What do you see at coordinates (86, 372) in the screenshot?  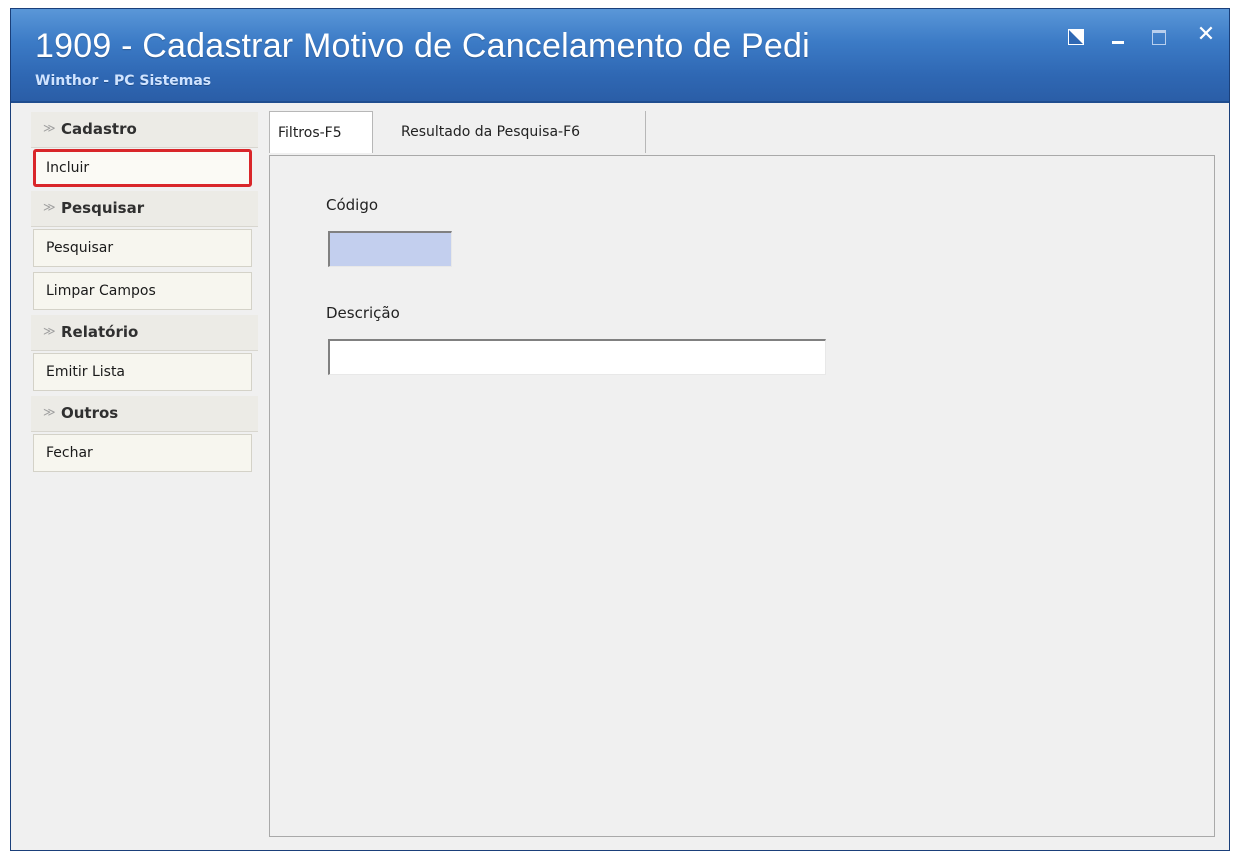 I see `button-label: Emitir Lista` at bounding box center [86, 372].